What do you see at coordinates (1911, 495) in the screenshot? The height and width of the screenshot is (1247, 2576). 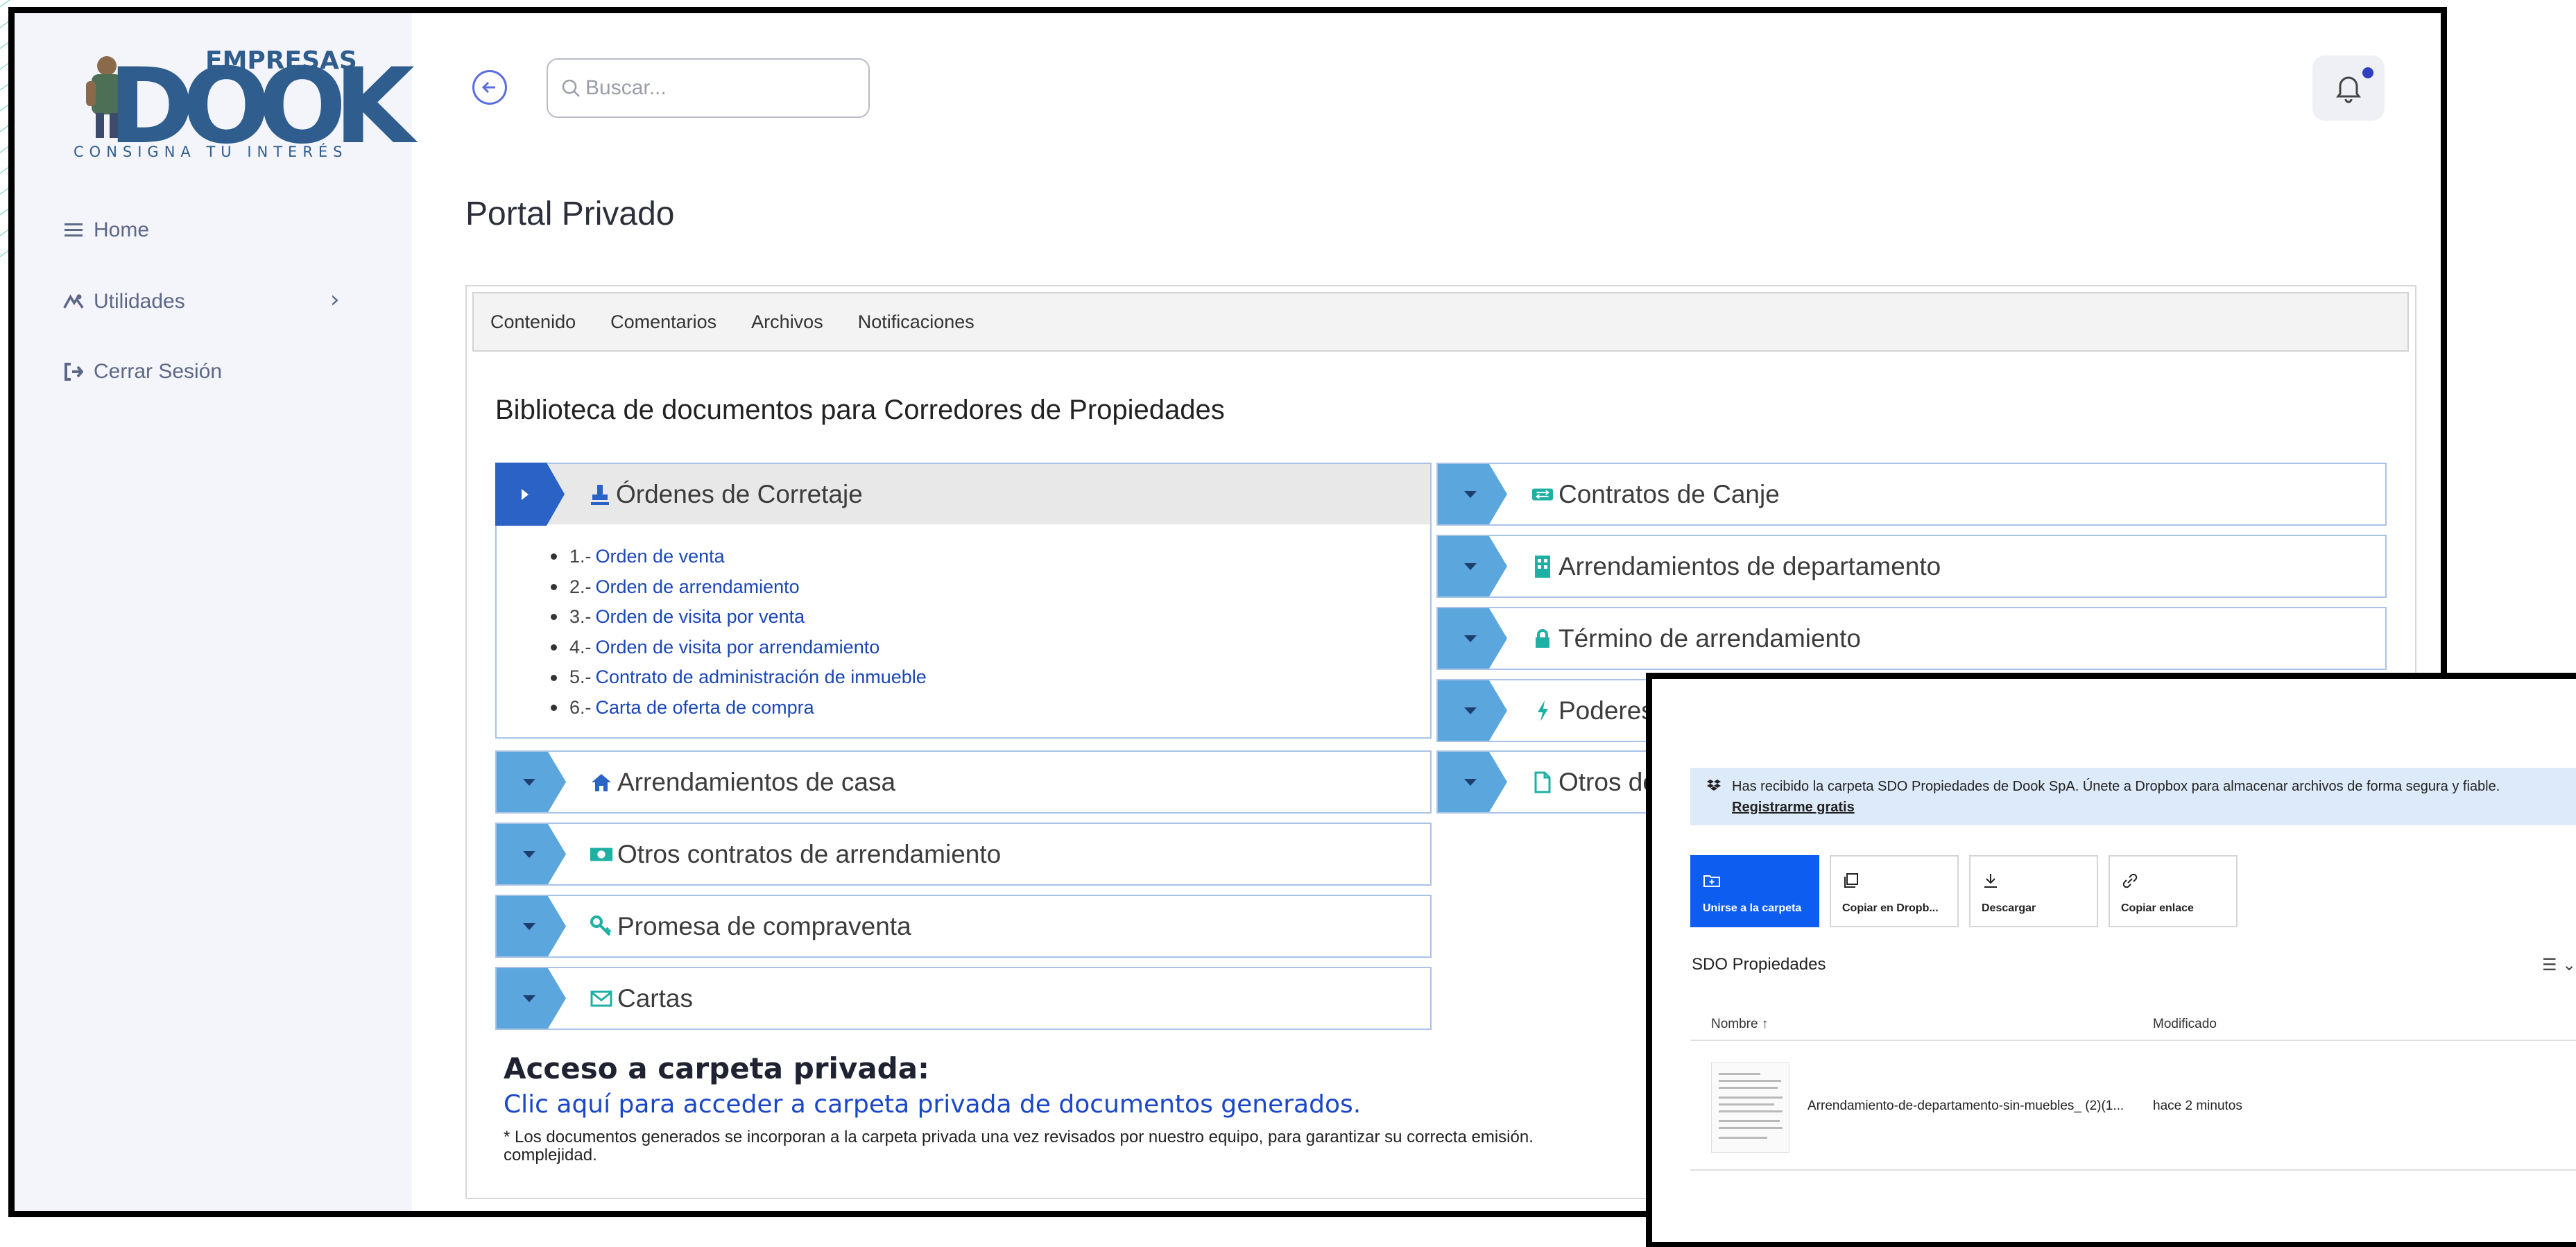 I see `accordion-contratos-canje: Contratos de Canje` at bounding box center [1911, 495].